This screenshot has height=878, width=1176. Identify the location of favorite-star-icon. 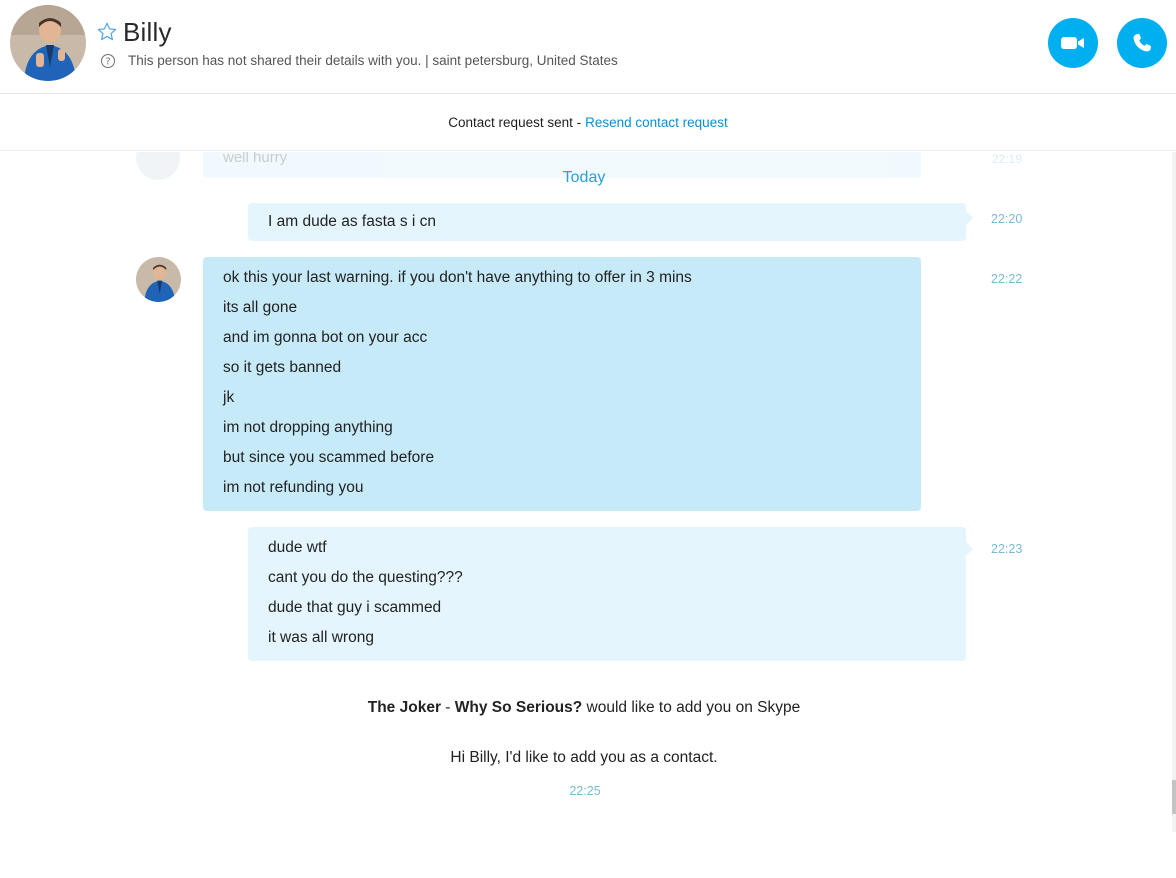
(107, 32).